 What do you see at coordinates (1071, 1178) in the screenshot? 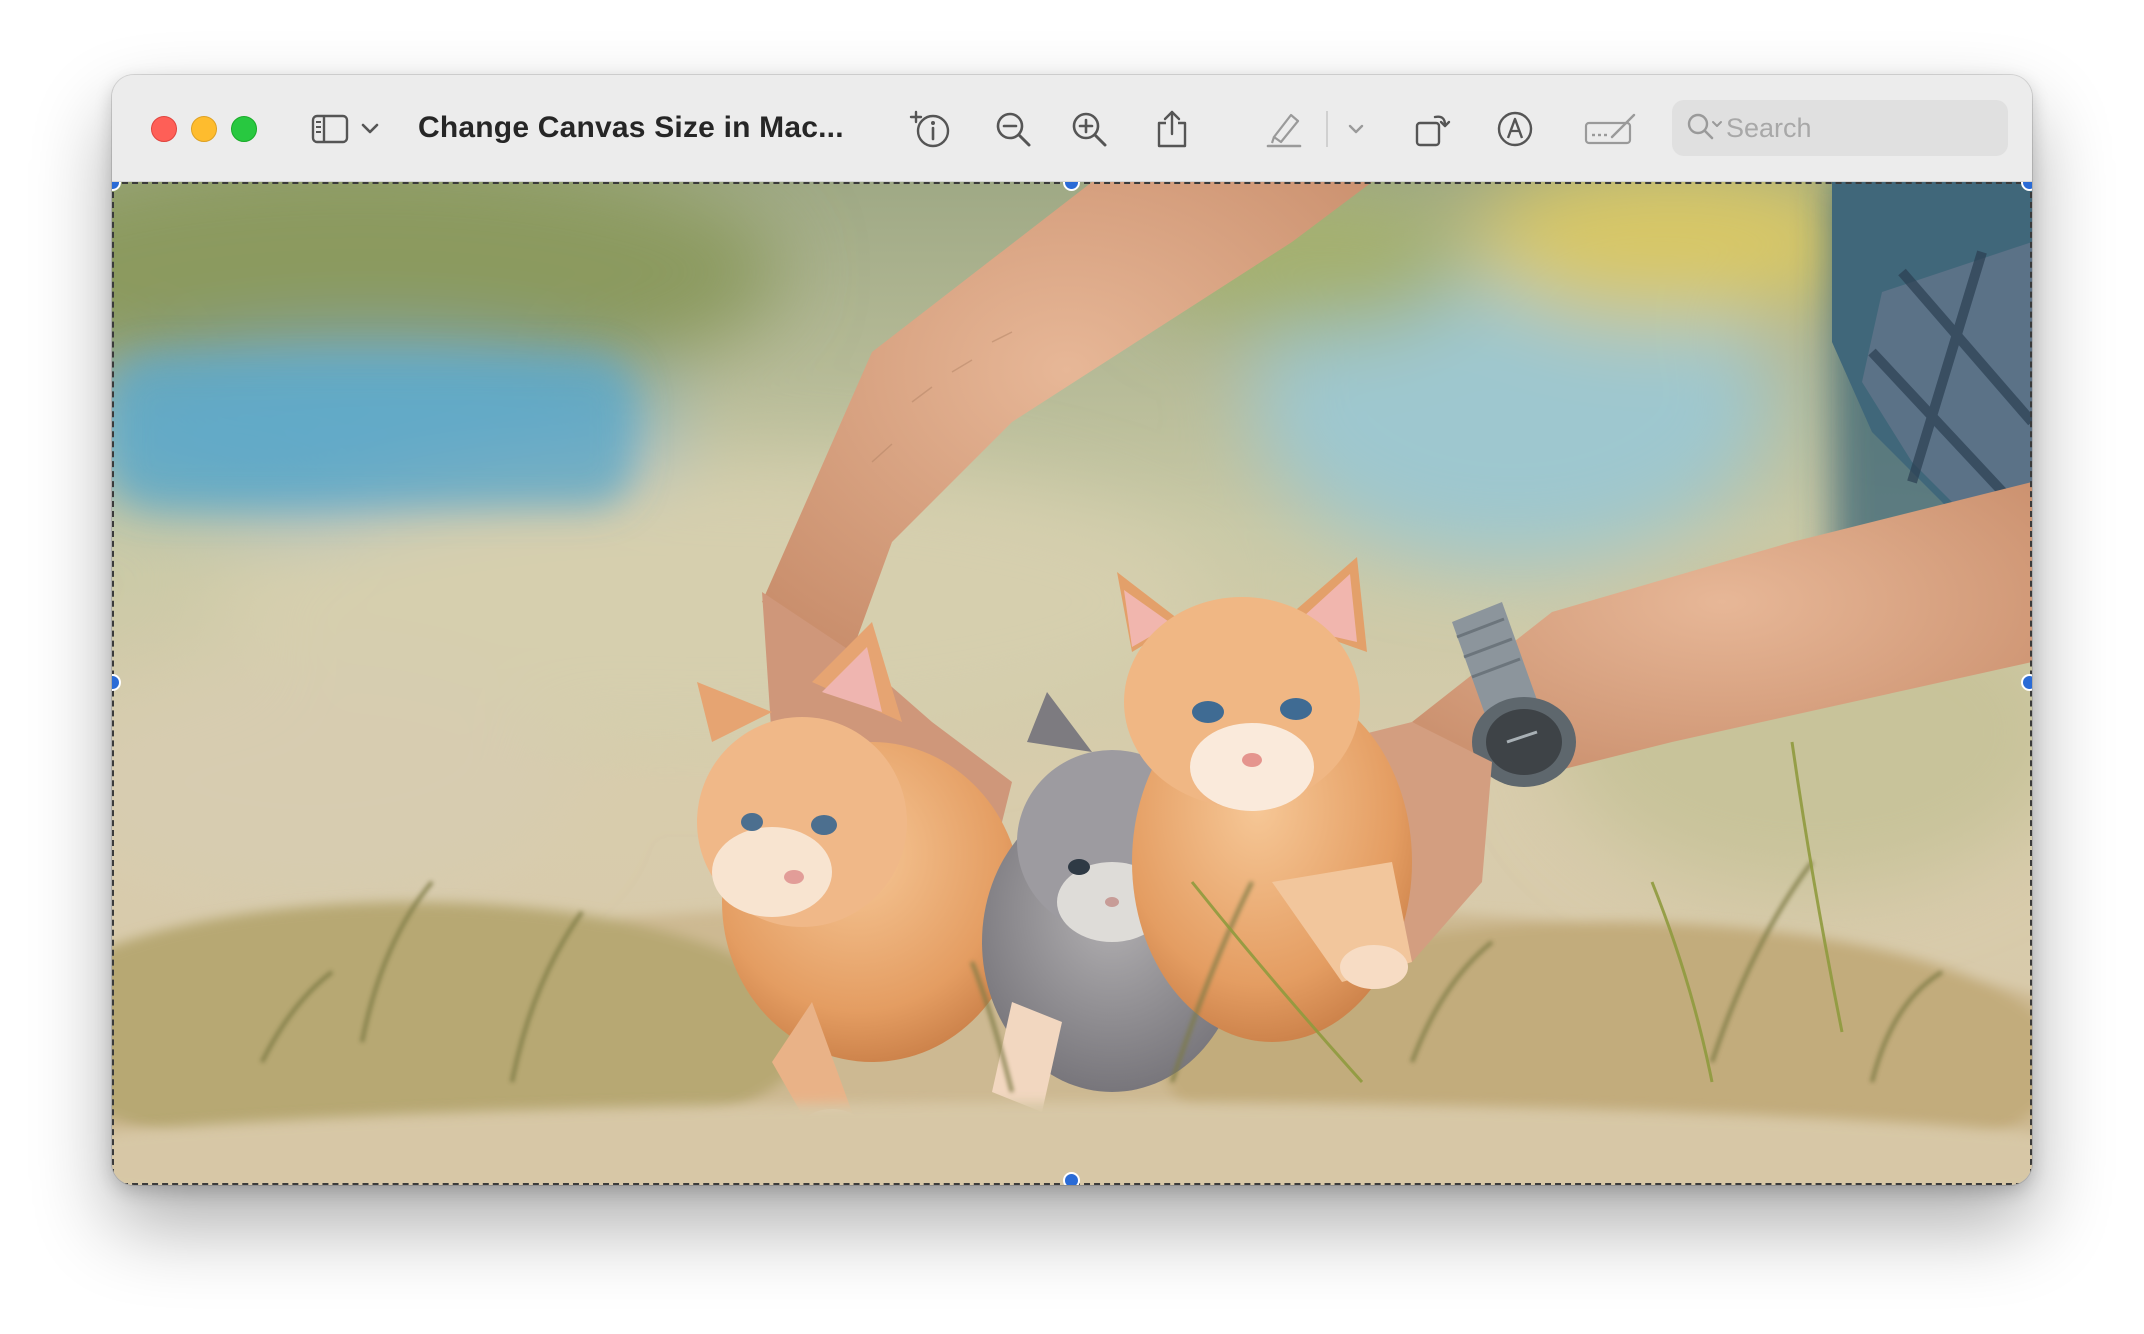
I see `resize-handle-bottom` at bounding box center [1071, 1178].